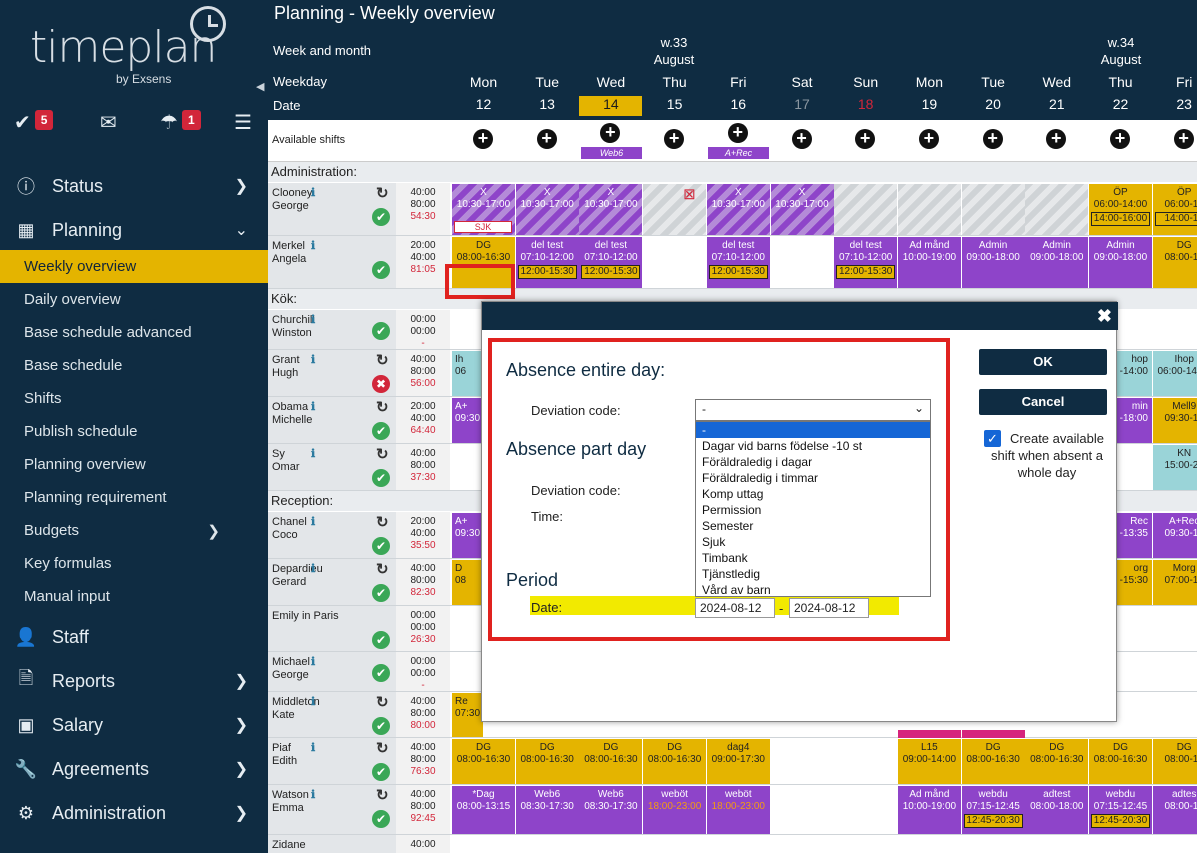 Image resolution: width=1197 pixels, height=853 pixels. Describe the element at coordinates (134, 681) in the screenshot. I see `nav-reports: 🗎 Reports ❯` at that location.